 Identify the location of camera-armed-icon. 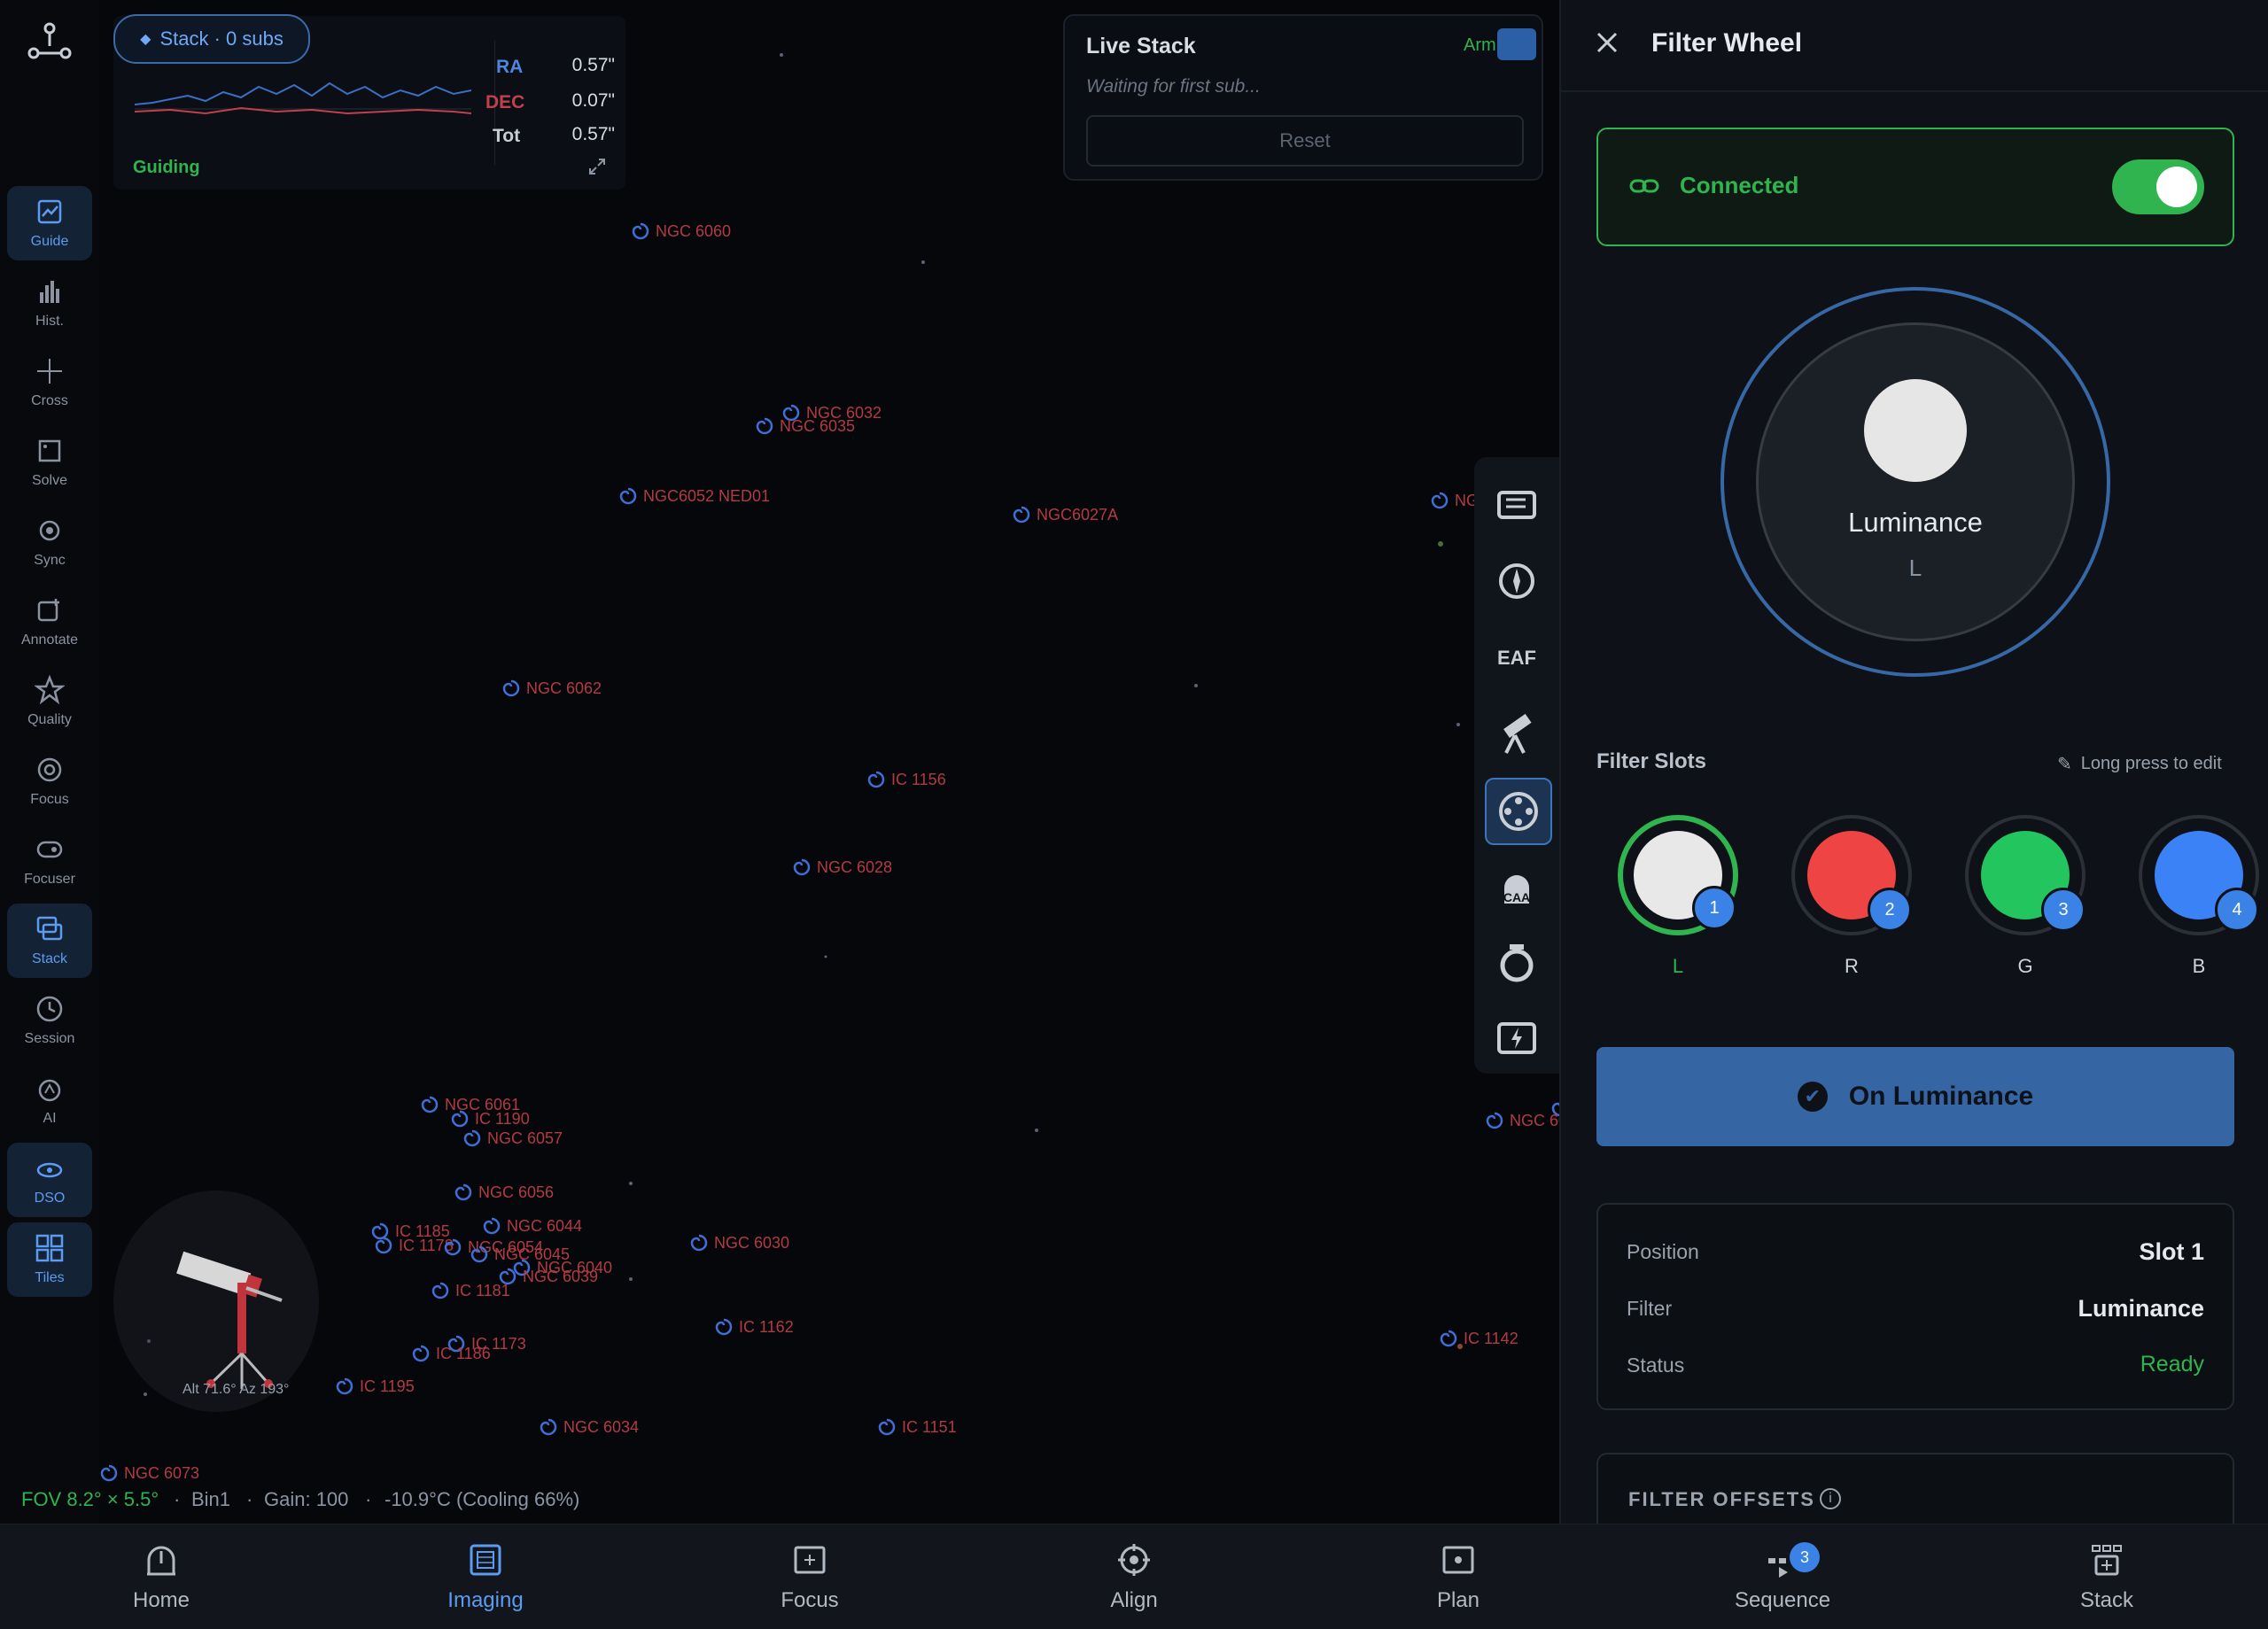
(1516, 44).